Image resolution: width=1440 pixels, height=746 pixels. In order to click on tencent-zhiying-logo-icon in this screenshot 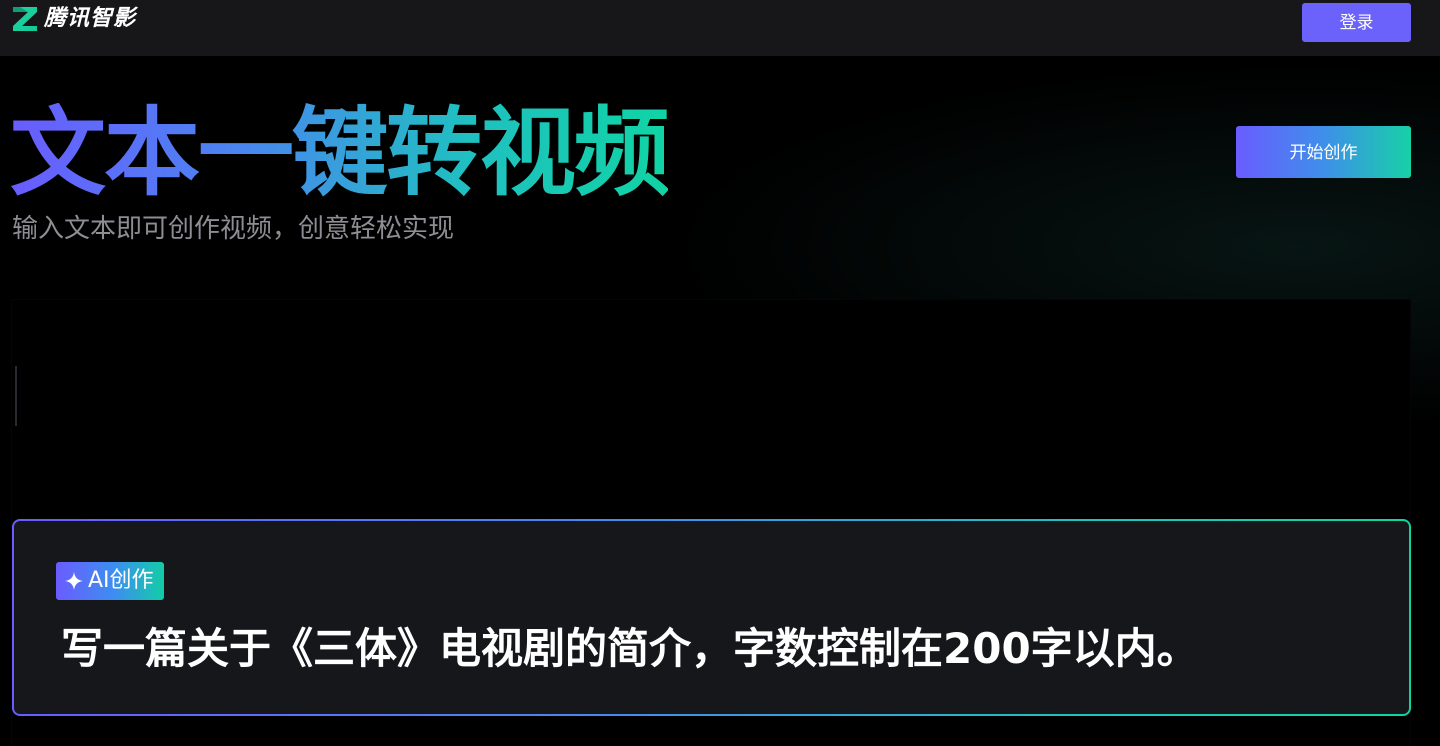, I will do `click(25, 19)`.